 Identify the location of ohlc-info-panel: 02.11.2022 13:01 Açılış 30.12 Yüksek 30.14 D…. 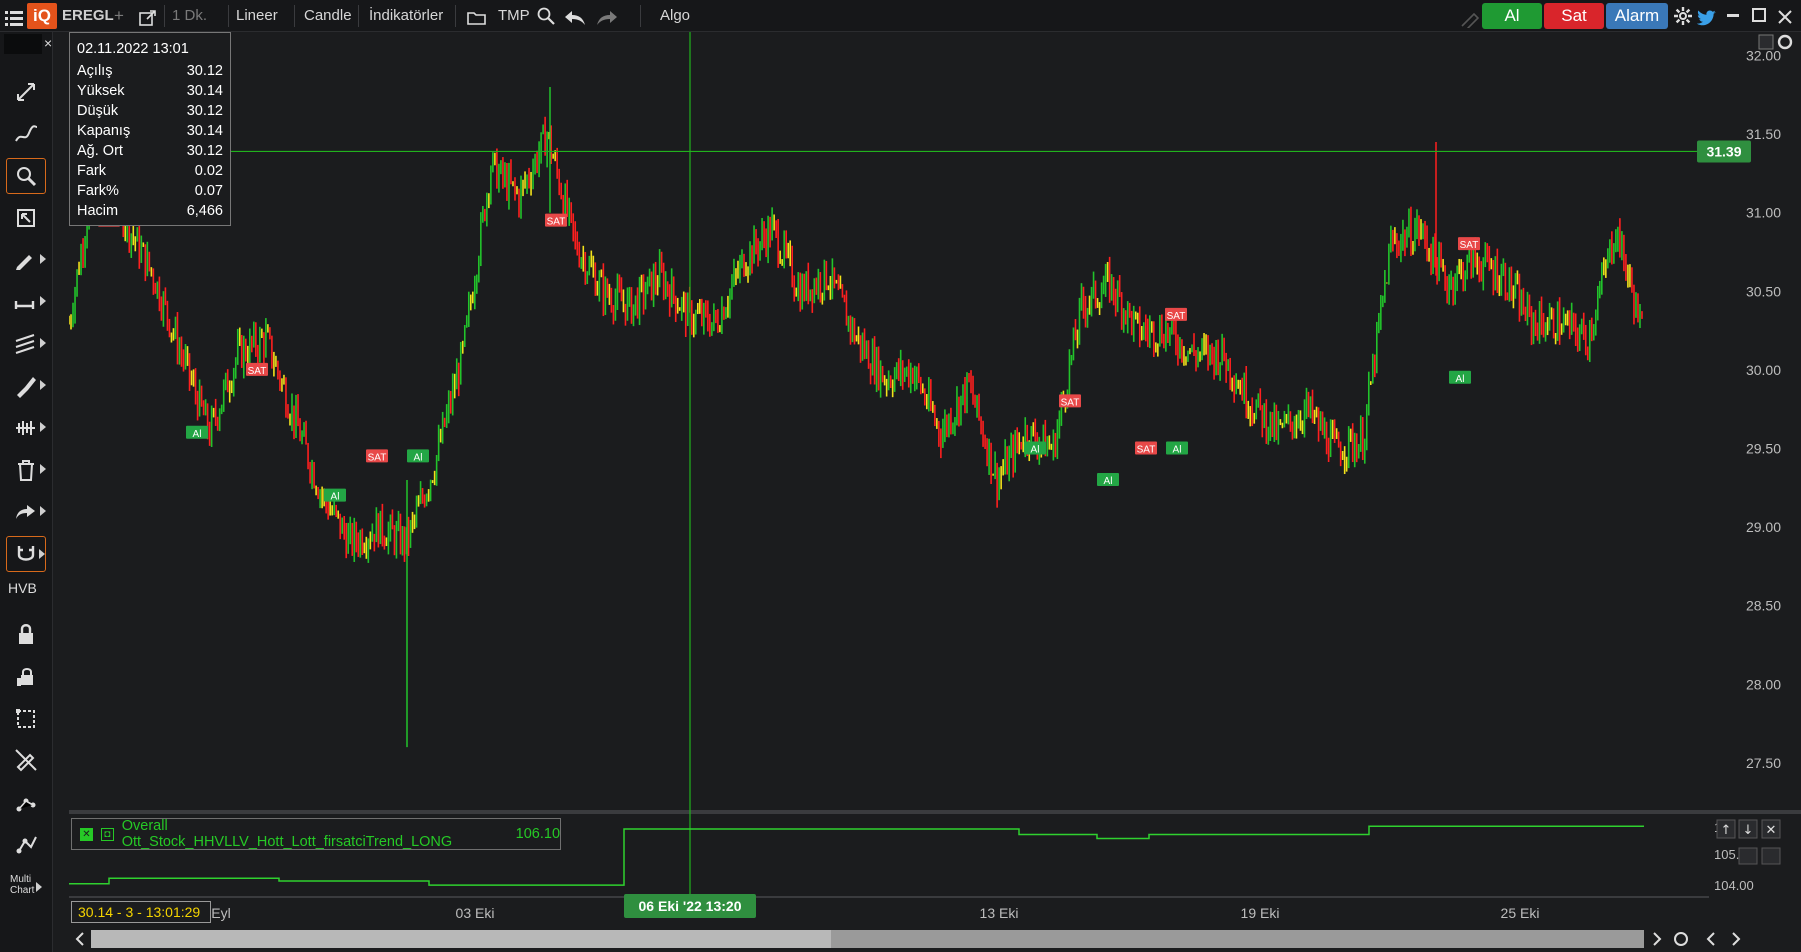
(150, 129).